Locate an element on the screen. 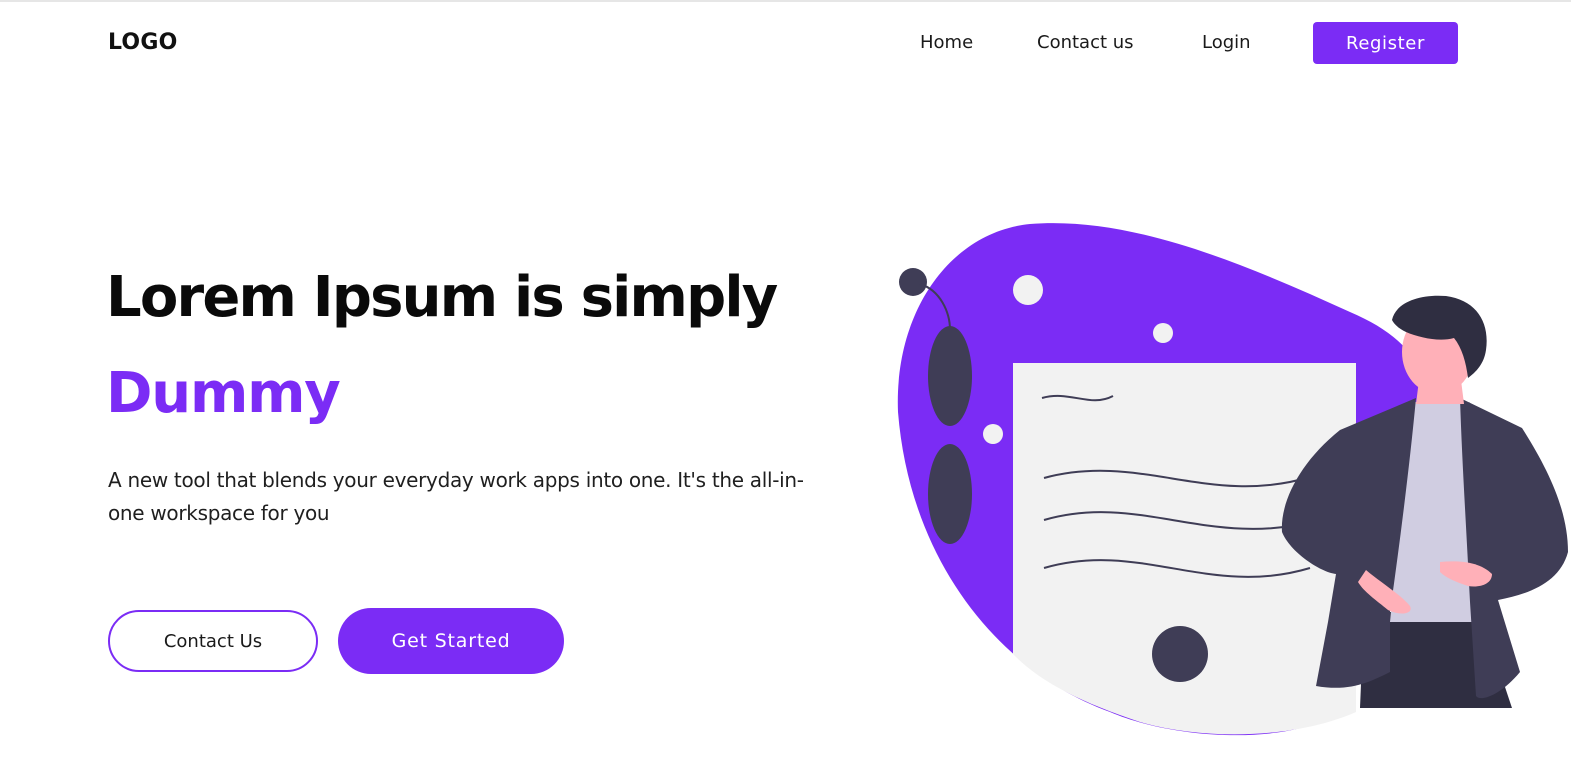 The image size is (1571, 781). person-jacket-right is located at coordinates (1514, 548).